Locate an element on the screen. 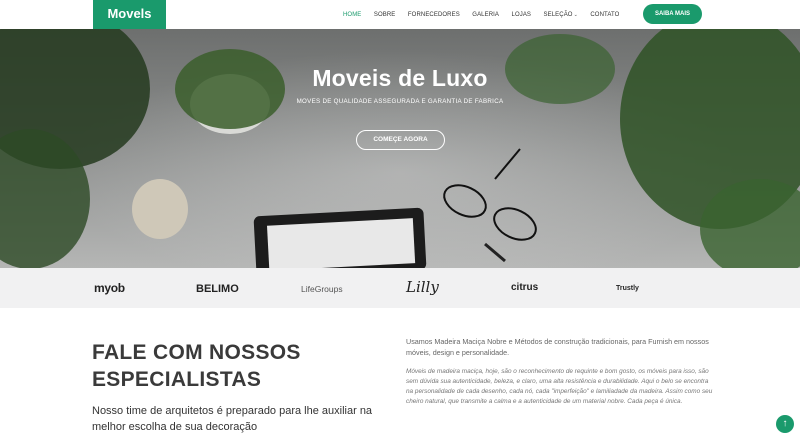 This screenshot has width=800, height=438. menu-item-selecao-label: SELEÇÃO is located at coordinates (558, 14).